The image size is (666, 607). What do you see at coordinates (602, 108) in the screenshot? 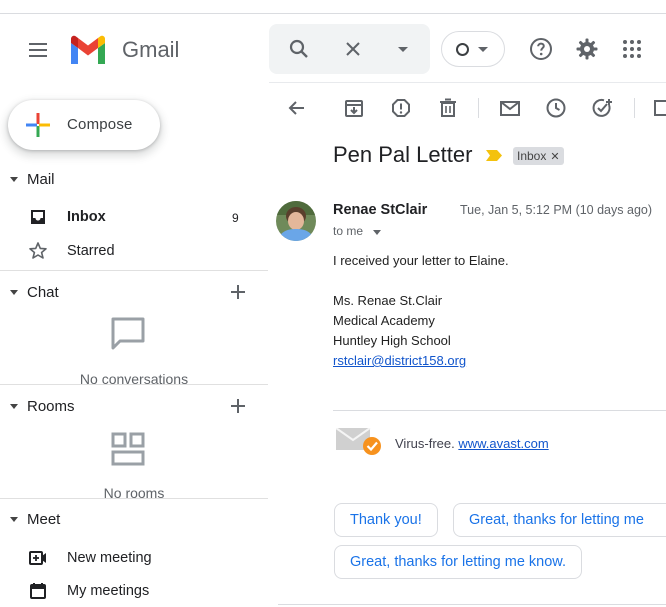
I see `add-task-icon` at bounding box center [602, 108].